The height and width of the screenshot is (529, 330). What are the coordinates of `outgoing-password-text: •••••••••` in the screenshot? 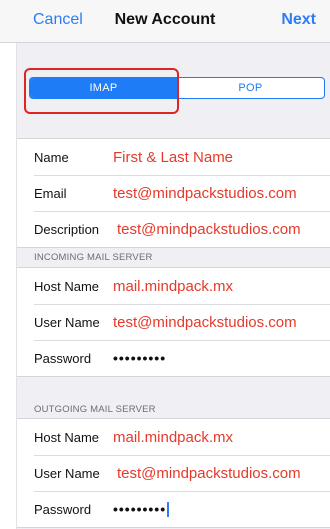 It's located at (140, 508).